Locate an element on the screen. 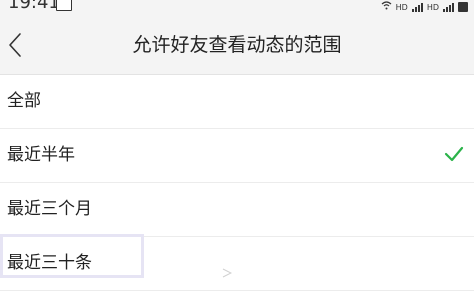  battery-icon is located at coordinates (463, 7).